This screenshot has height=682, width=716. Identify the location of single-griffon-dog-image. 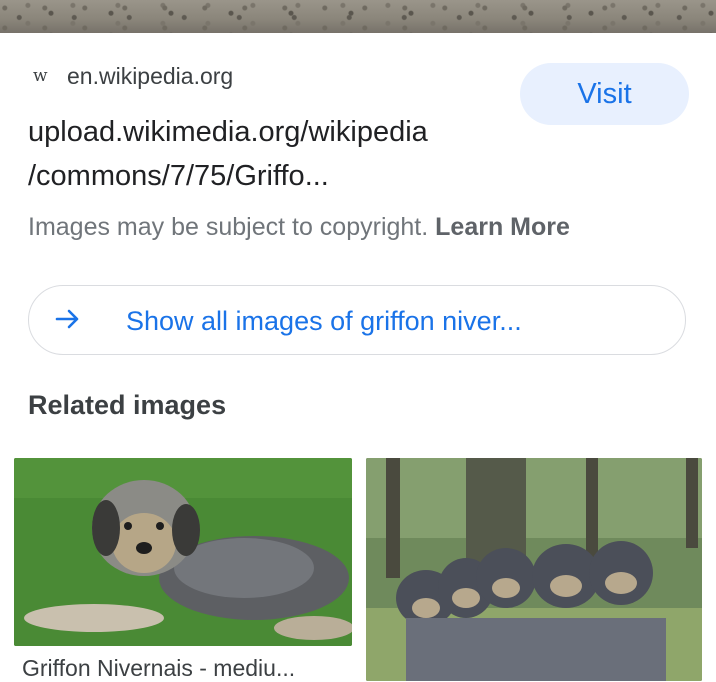
(183, 552).